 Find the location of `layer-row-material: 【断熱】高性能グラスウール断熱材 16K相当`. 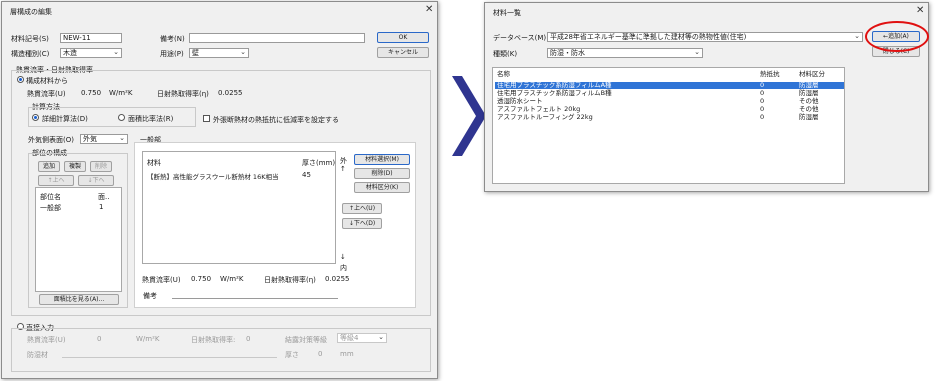

layer-row-material: 【断熱】高性能グラスウール断熱材 16K相当 is located at coordinates (212, 176).